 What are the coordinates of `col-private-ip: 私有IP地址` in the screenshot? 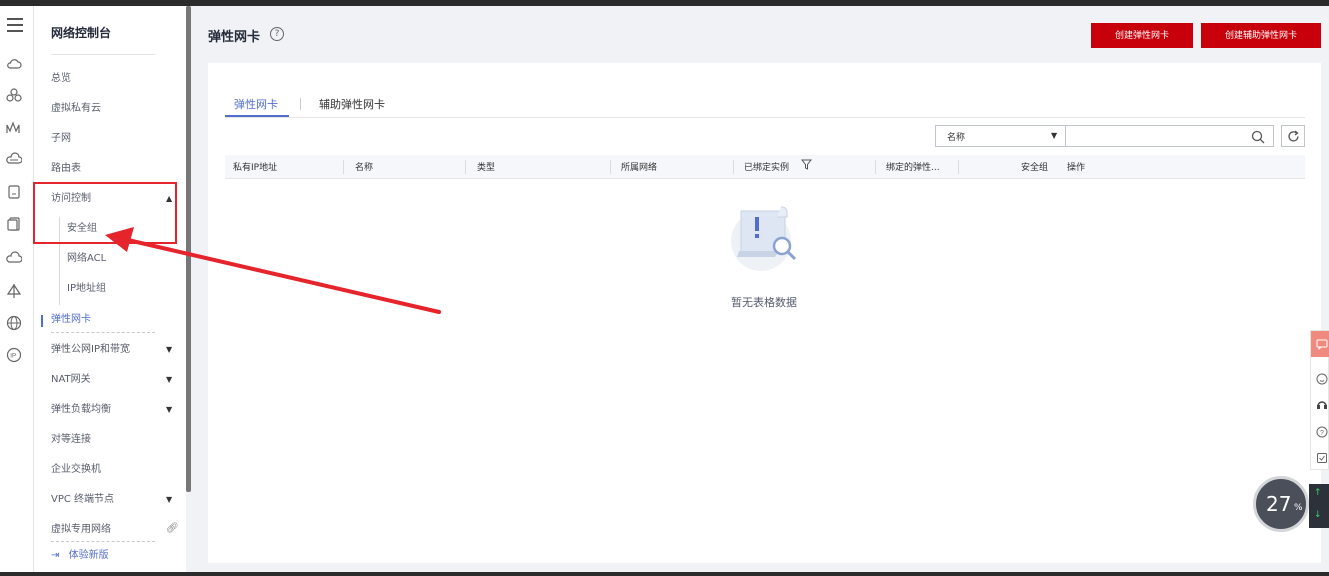 It's located at (255, 166).